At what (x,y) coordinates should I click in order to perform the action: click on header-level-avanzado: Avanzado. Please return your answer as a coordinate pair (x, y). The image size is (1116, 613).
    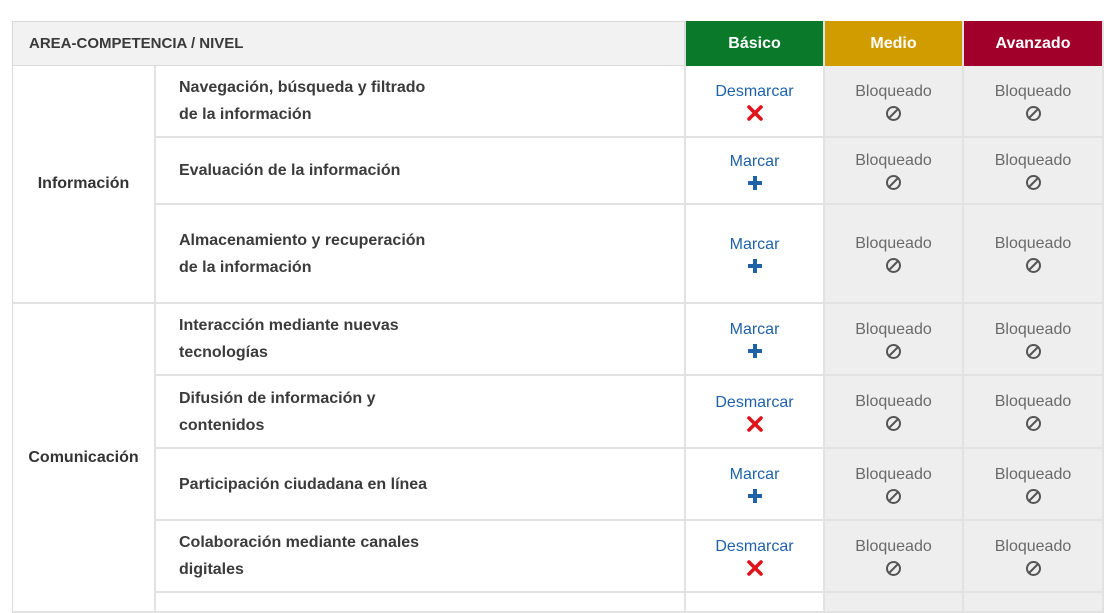
    Looking at the image, I should click on (1034, 43).